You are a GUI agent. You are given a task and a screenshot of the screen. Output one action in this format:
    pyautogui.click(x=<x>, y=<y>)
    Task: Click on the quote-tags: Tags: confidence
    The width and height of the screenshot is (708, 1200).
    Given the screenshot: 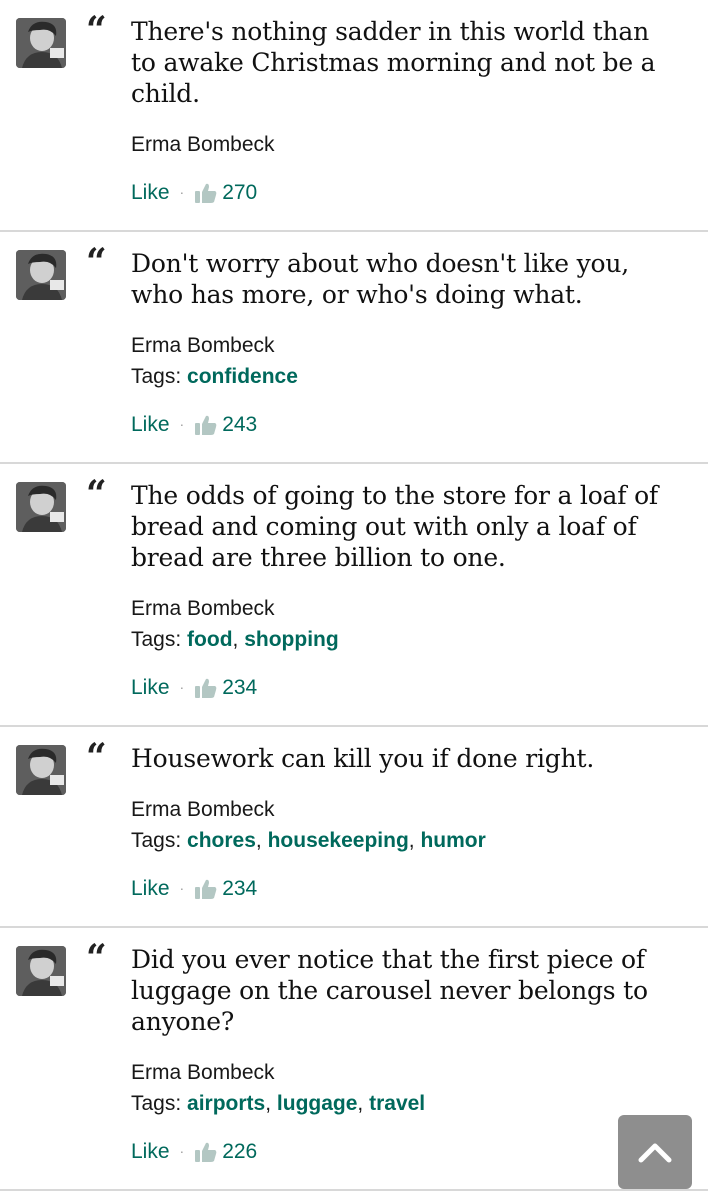 What is the action you would take?
    pyautogui.click(x=419, y=376)
    